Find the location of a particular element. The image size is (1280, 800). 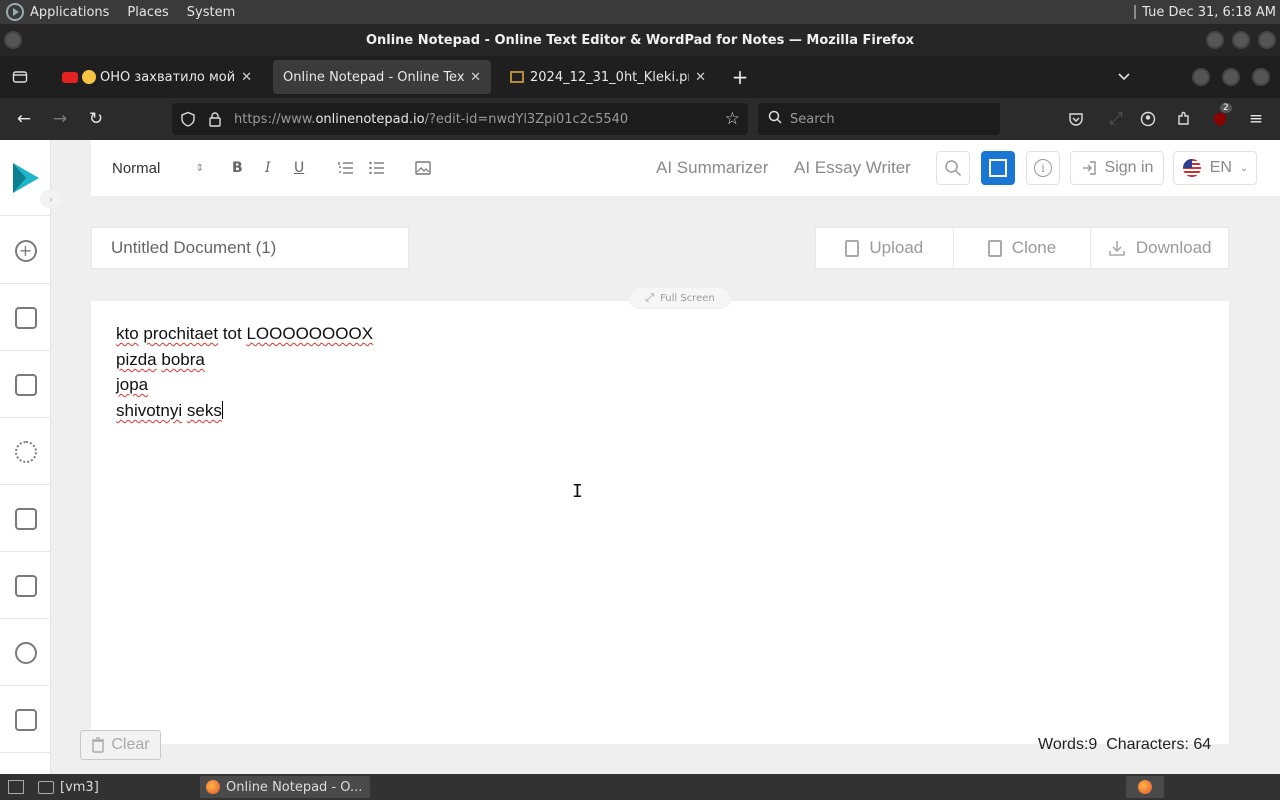

lock-icon is located at coordinates (215, 121).